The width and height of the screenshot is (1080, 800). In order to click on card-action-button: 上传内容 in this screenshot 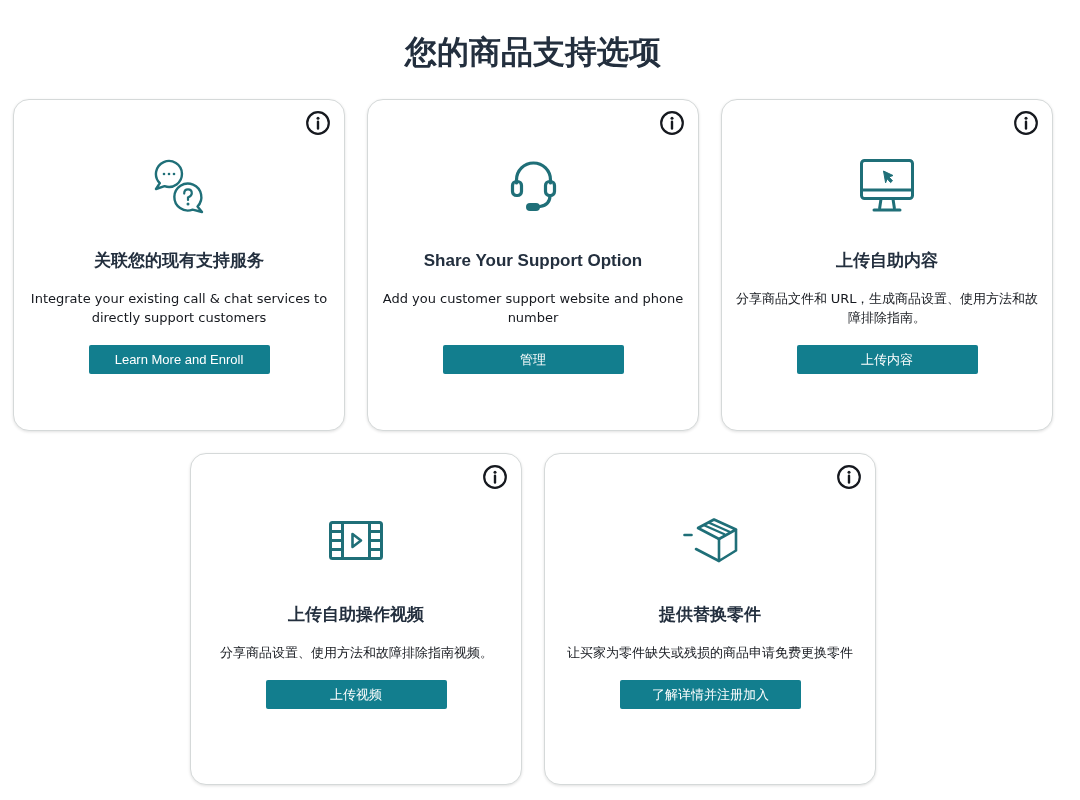, I will do `click(887, 359)`.